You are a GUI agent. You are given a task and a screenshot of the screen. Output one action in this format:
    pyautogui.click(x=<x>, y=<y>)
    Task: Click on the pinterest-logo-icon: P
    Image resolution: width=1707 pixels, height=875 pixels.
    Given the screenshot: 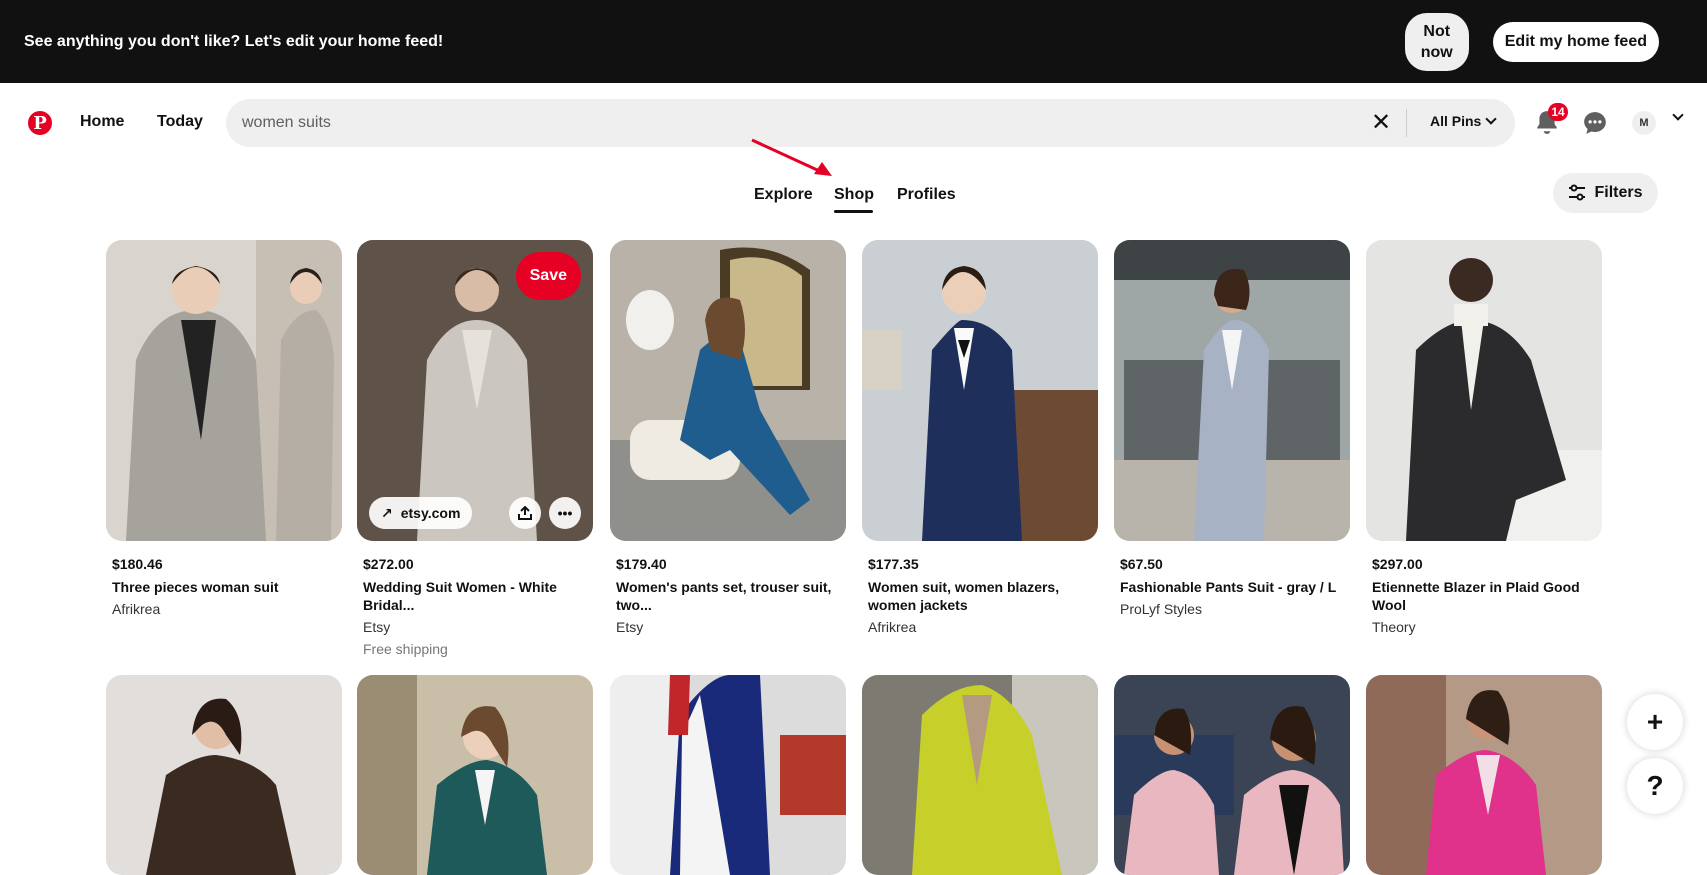 What is the action you would take?
    pyautogui.click(x=40, y=123)
    